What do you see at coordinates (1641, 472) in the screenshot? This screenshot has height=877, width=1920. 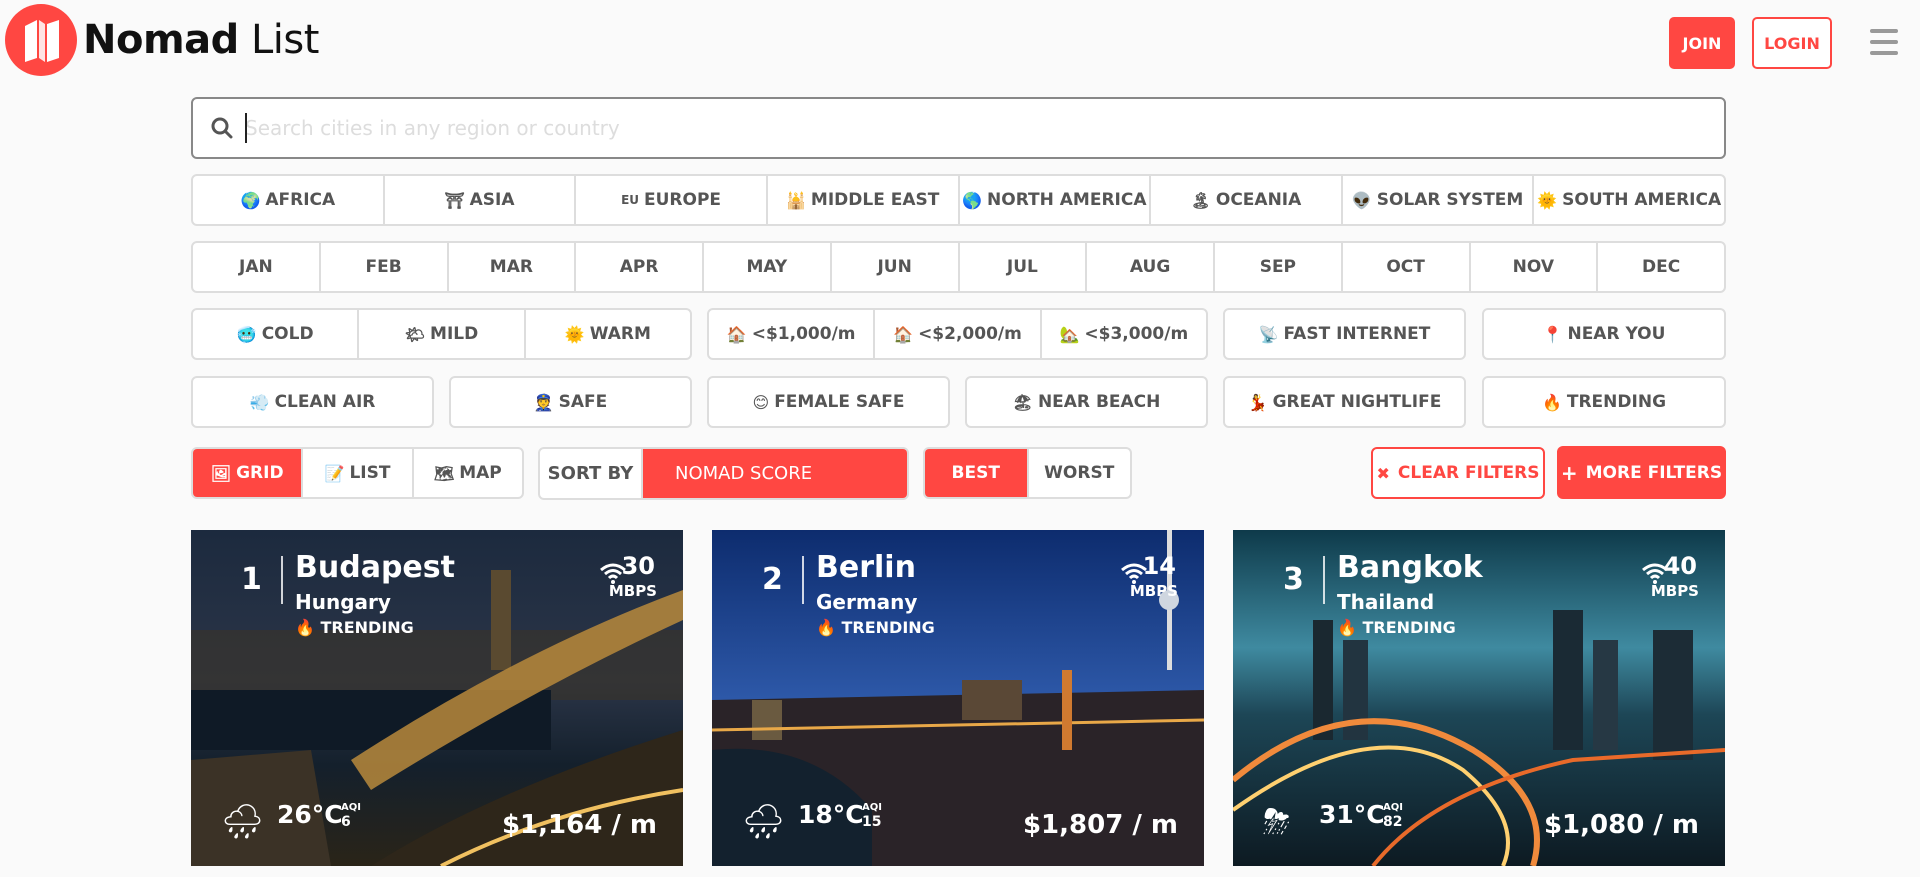 I see `more-filters-button: + MORE FILTERS` at bounding box center [1641, 472].